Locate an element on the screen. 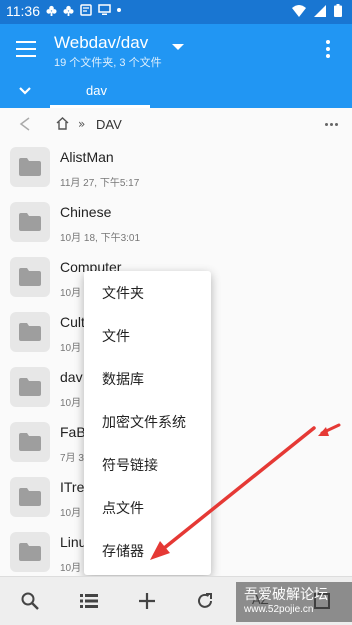 This screenshot has width=352, height=625. app-bar: Webdav/dav 19 个文件夹, 3 个文件 is located at coordinates (176, 52).